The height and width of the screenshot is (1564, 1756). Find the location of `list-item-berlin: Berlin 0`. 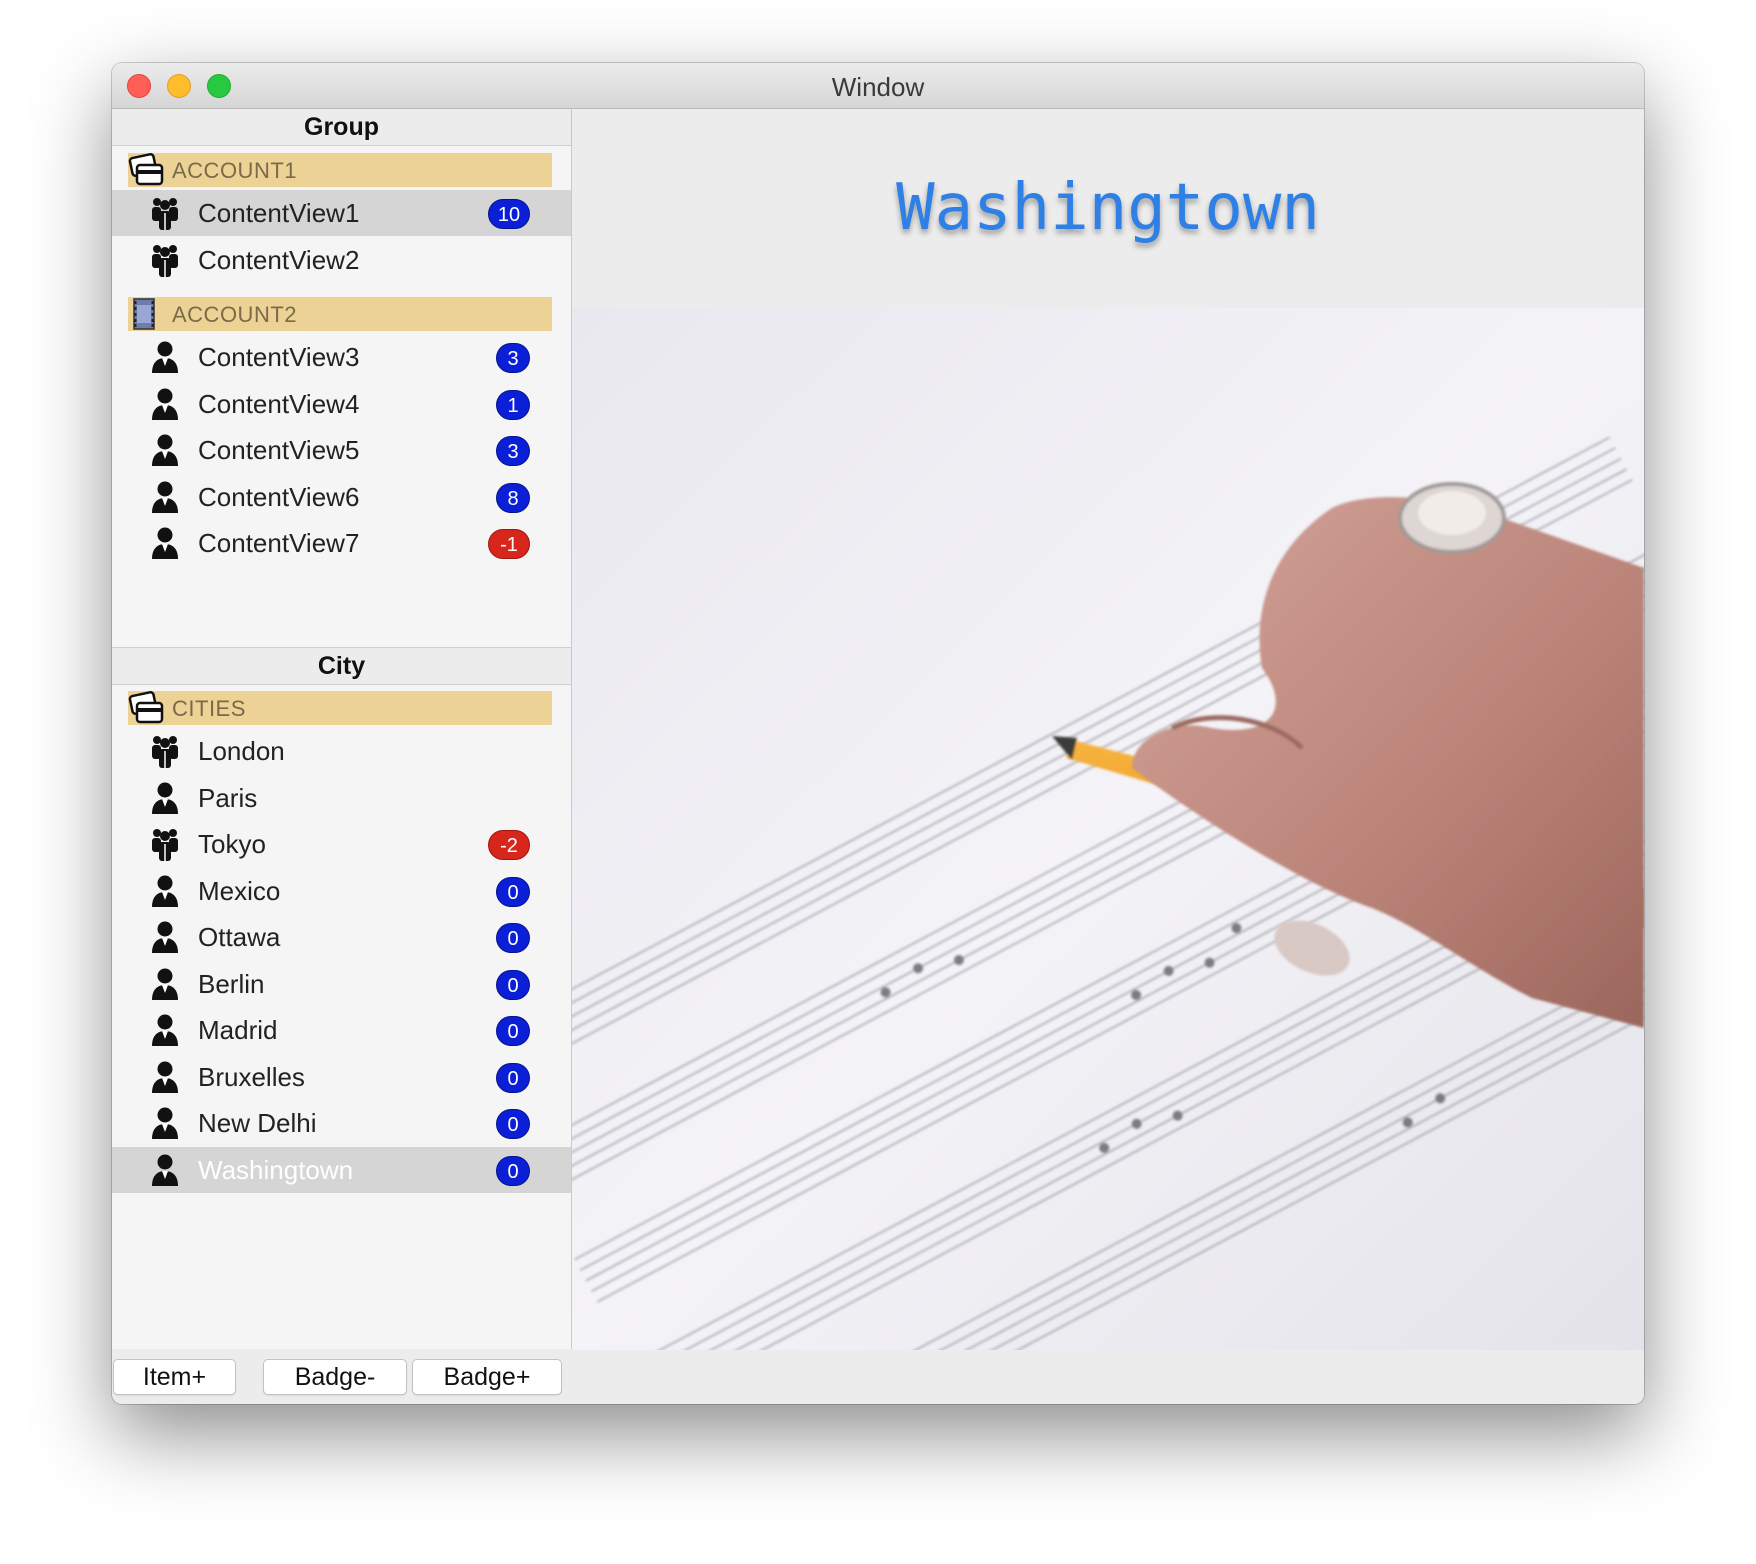

list-item-berlin: Berlin 0 is located at coordinates (341, 984).